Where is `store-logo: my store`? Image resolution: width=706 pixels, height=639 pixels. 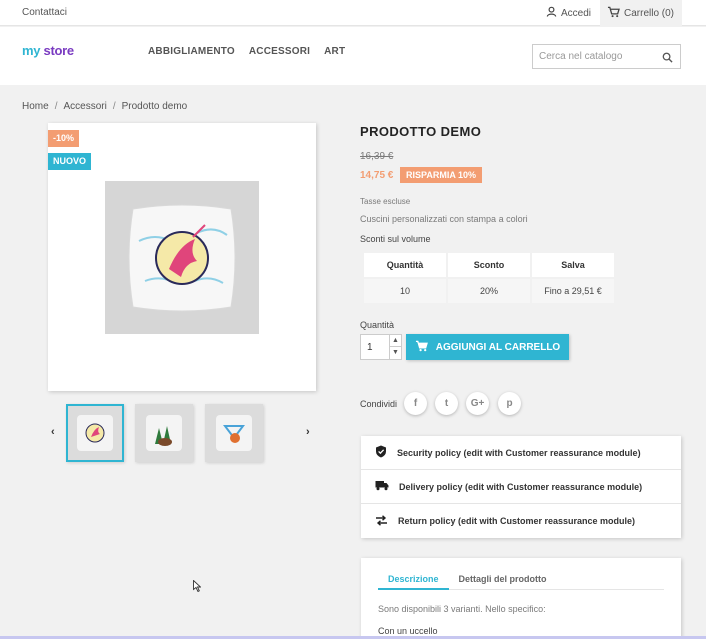 store-logo: my store is located at coordinates (48, 50).